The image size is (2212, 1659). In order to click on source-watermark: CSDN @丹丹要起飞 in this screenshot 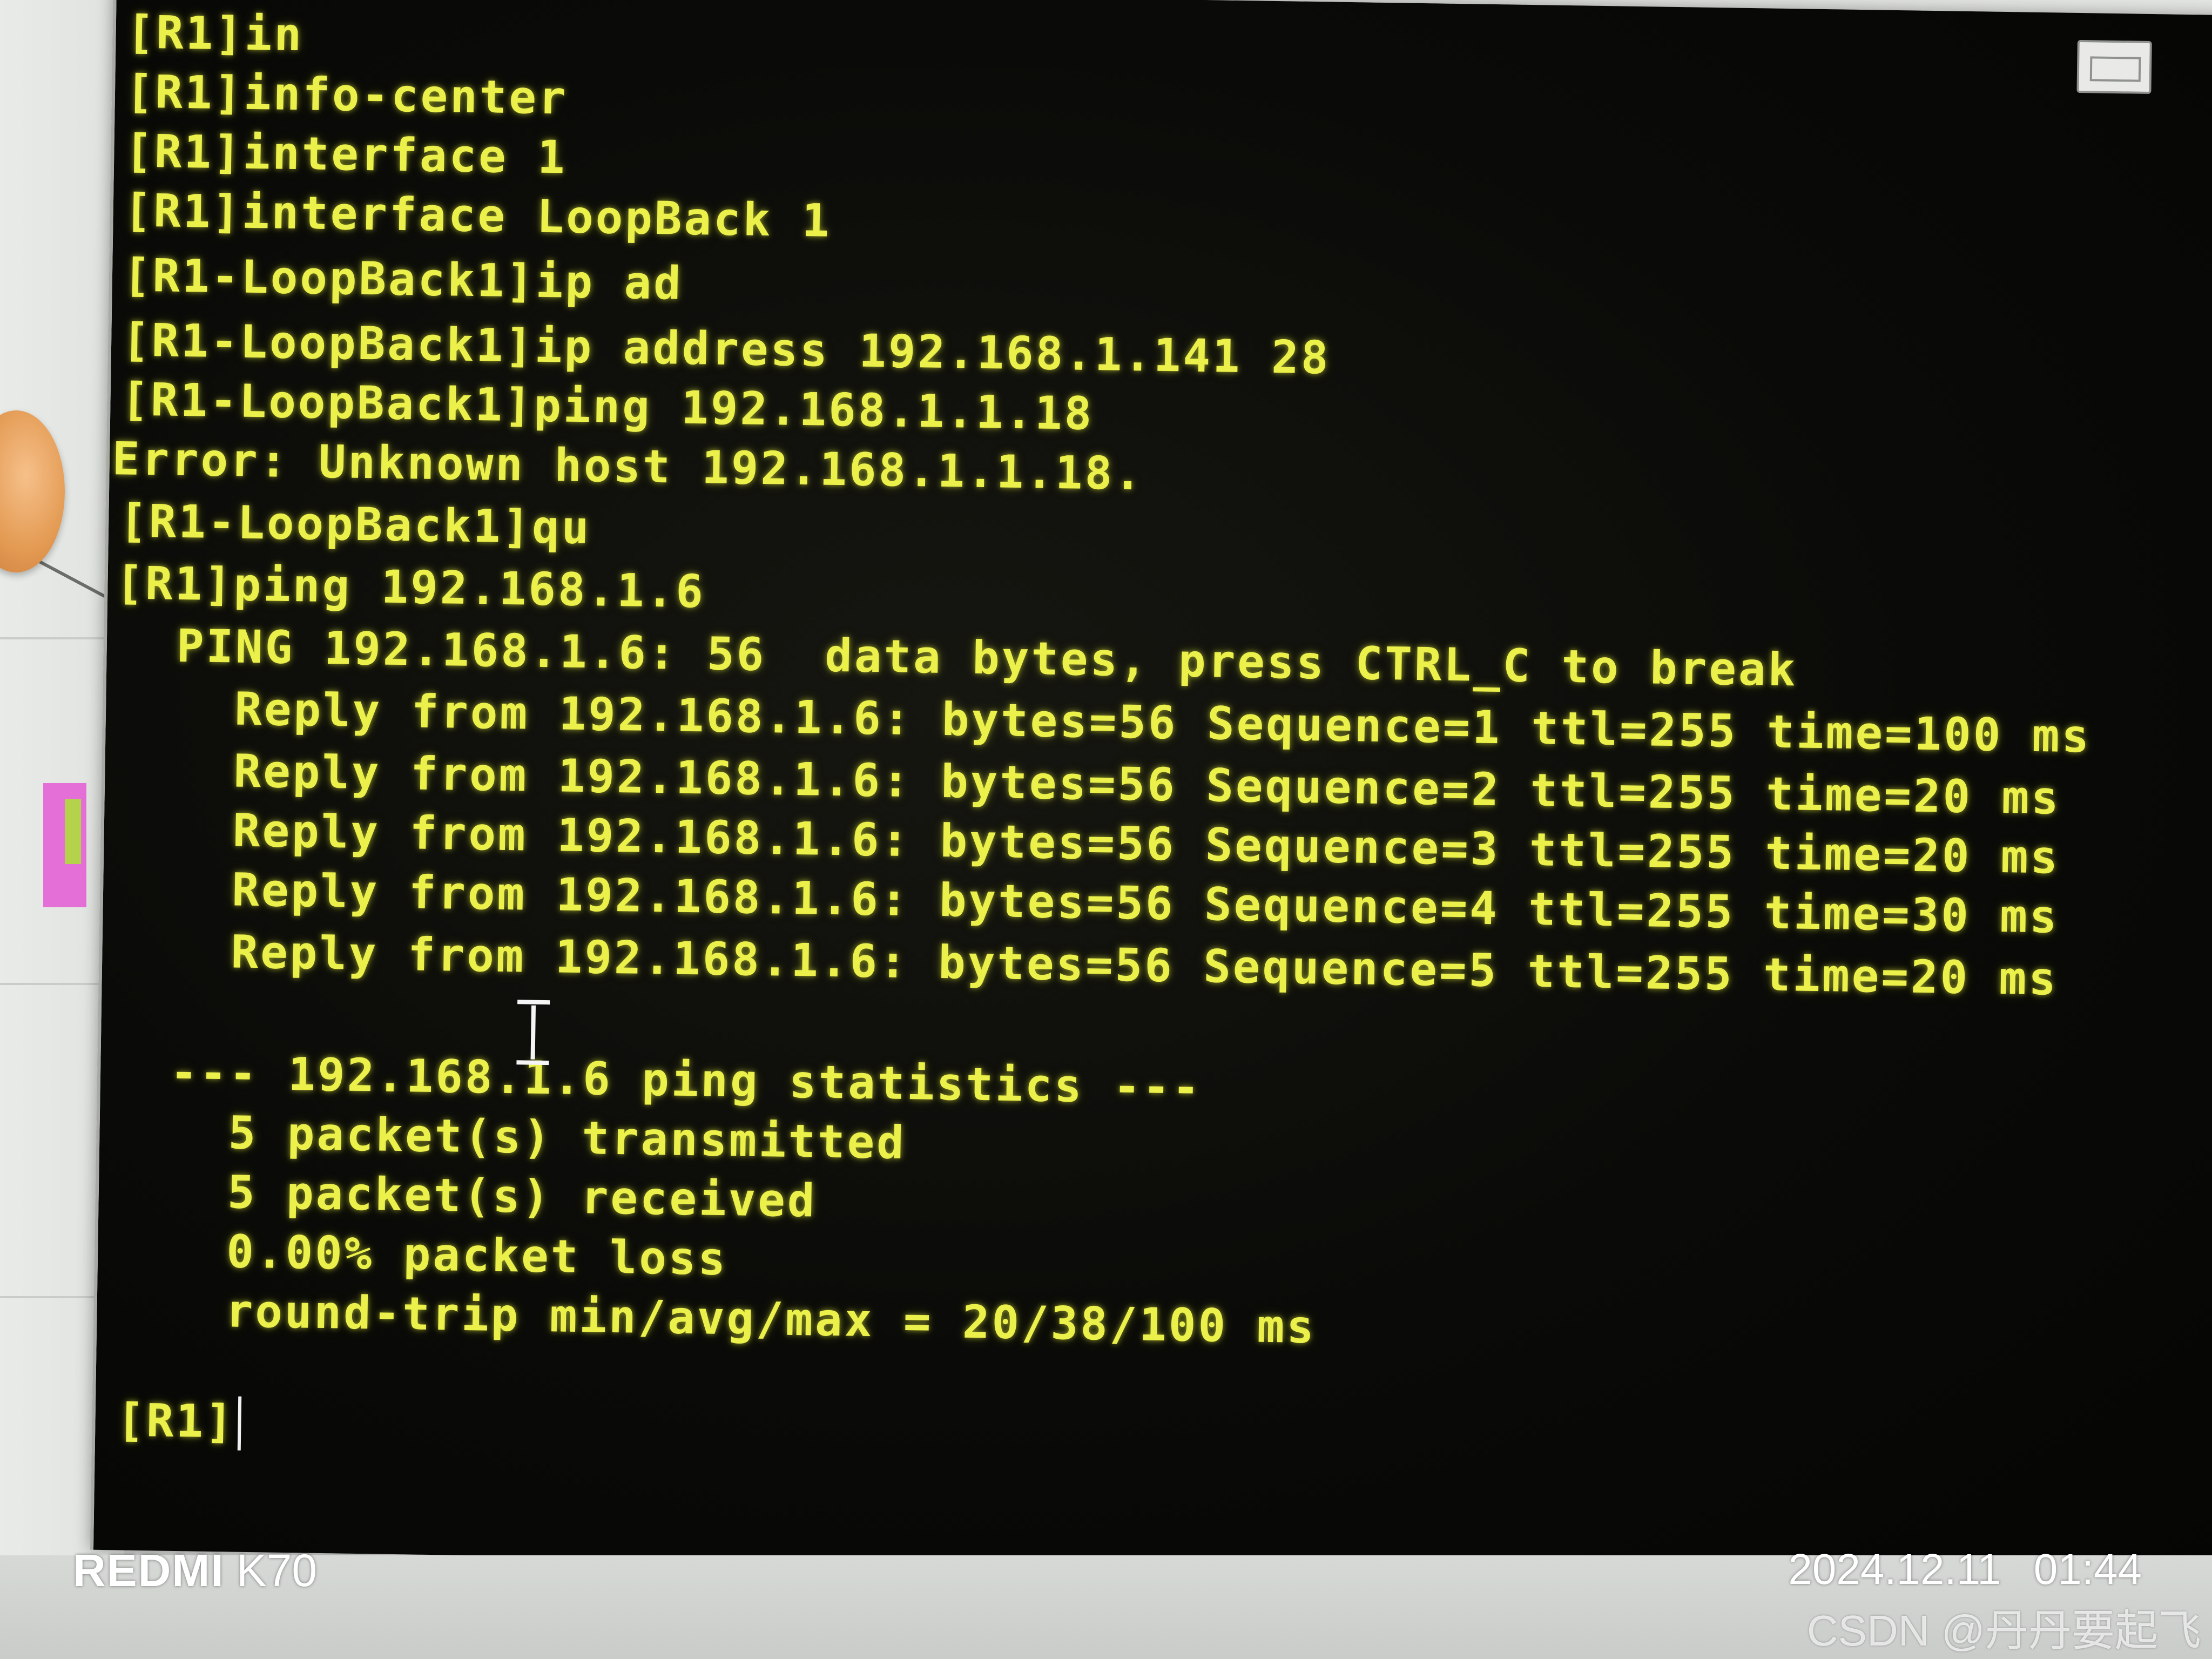, I will do `click(2003, 1631)`.